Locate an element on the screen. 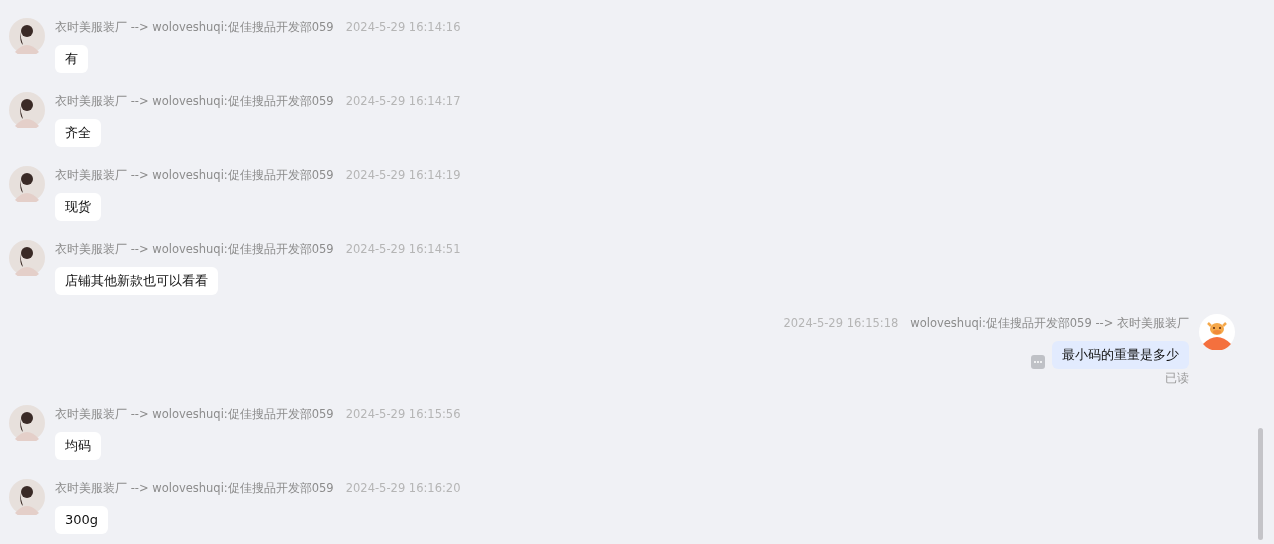 This screenshot has height=544, width=1274. message-time: 2024-5-29 16:14:16 is located at coordinates (403, 27).